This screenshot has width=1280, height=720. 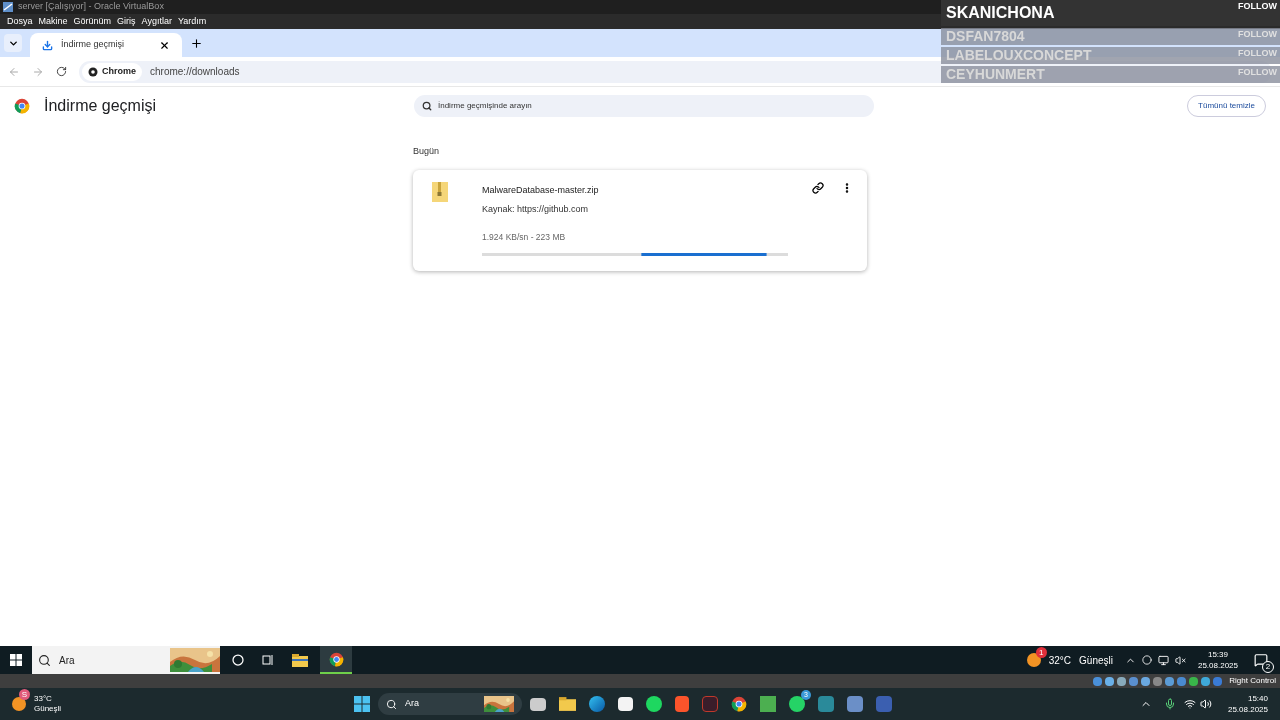 What do you see at coordinates (644, 106) in the screenshot?
I see `search-field: İndirme geçmişinde arayın` at bounding box center [644, 106].